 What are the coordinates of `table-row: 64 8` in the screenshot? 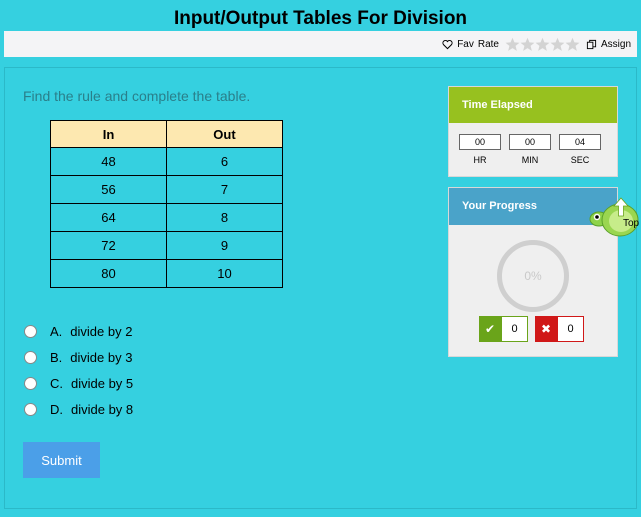 It's located at (166, 217).